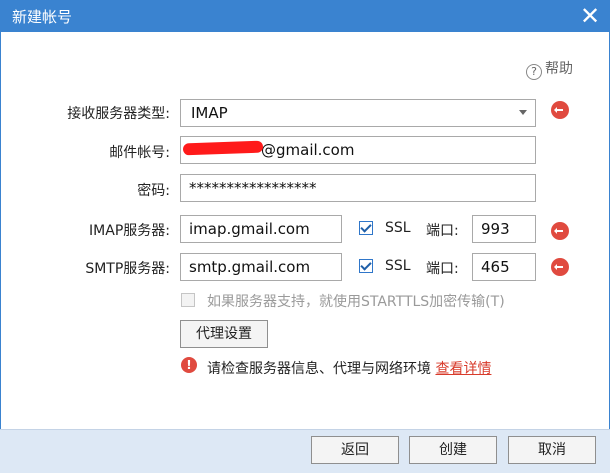 This screenshot has height=473, width=610. What do you see at coordinates (453, 450) in the screenshot?
I see `create-button: 创建` at bounding box center [453, 450].